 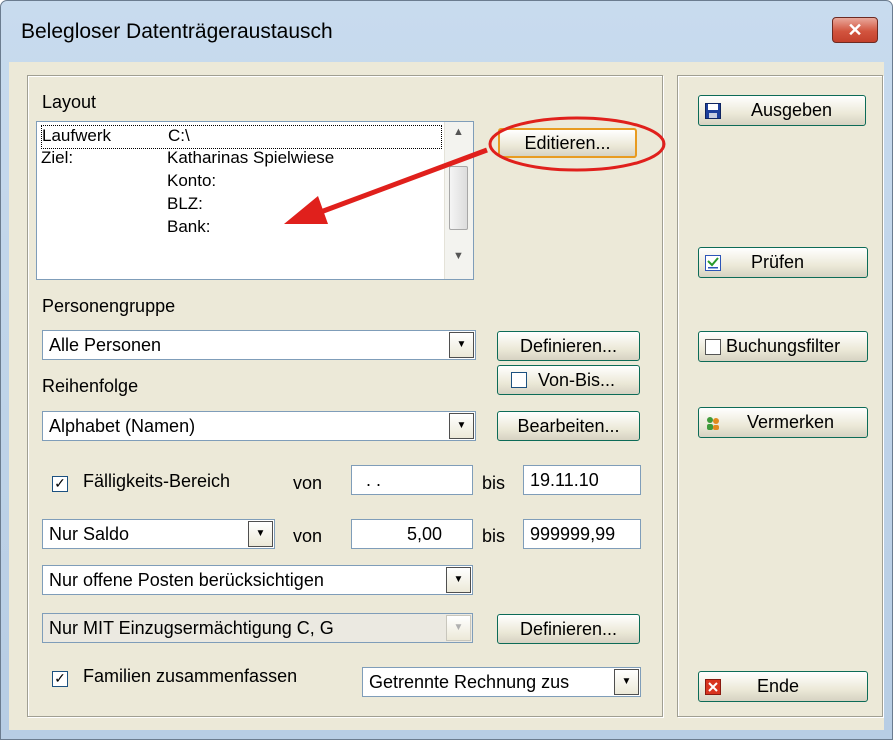 What do you see at coordinates (251, 157) in the screenshot?
I see `list-item-value: Katharinas Spielwiese` at bounding box center [251, 157].